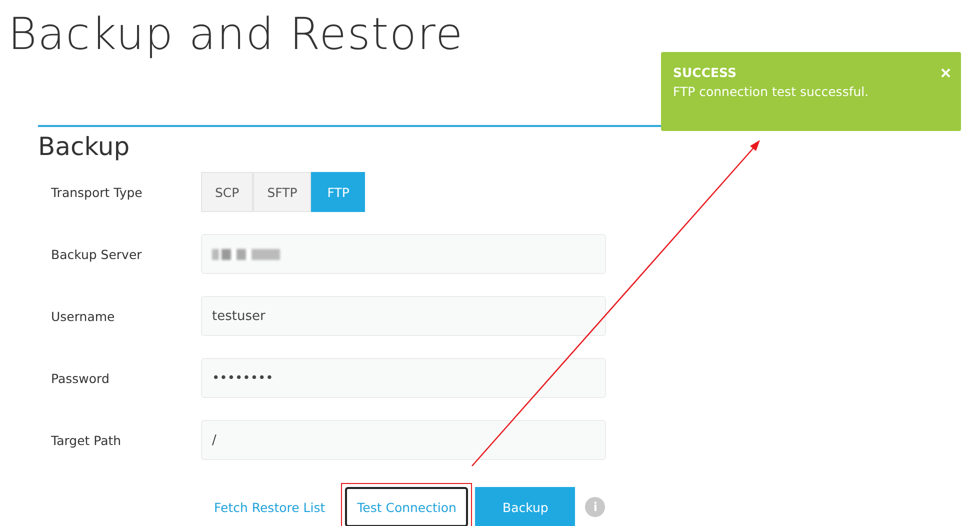 The height and width of the screenshot is (526, 975). Describe the element at coordinates (86, 440) in the screenshot. I see `field-label: Target Path` at that location.